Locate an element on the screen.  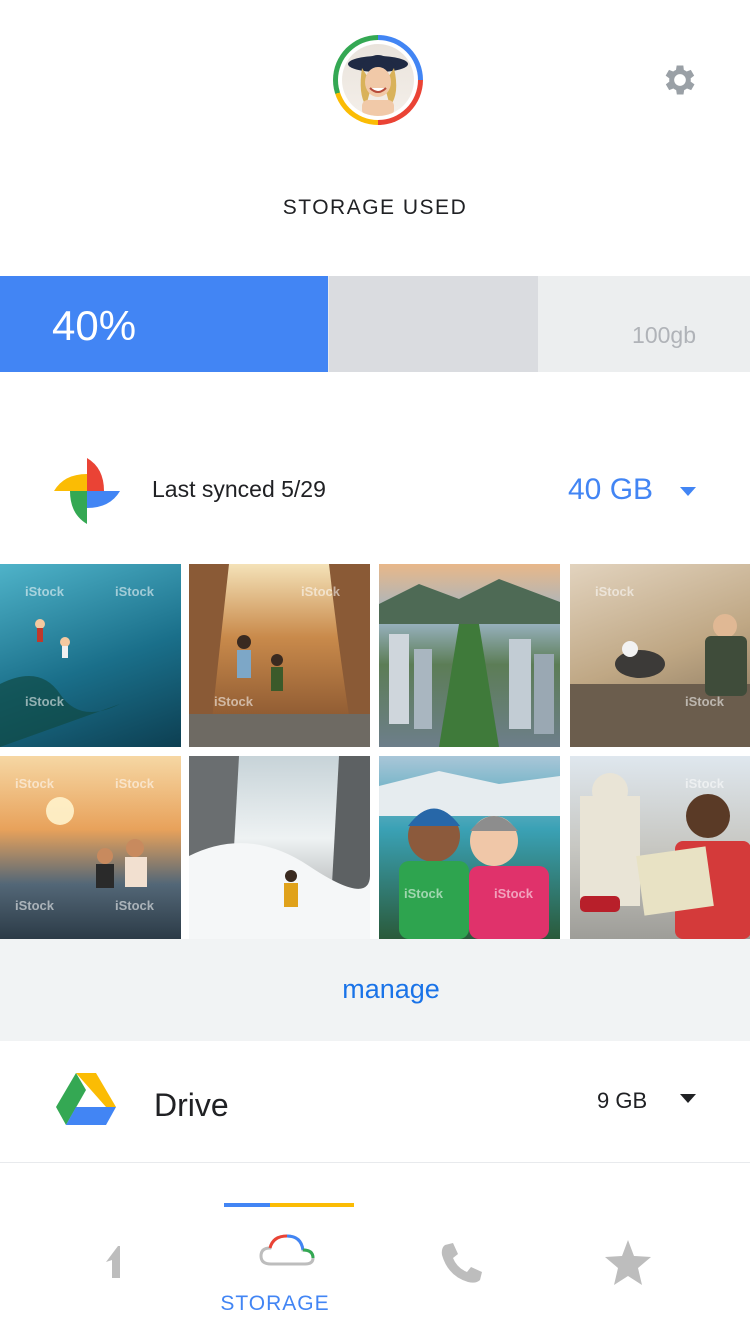
avatar is located at coordinates (378, 80).